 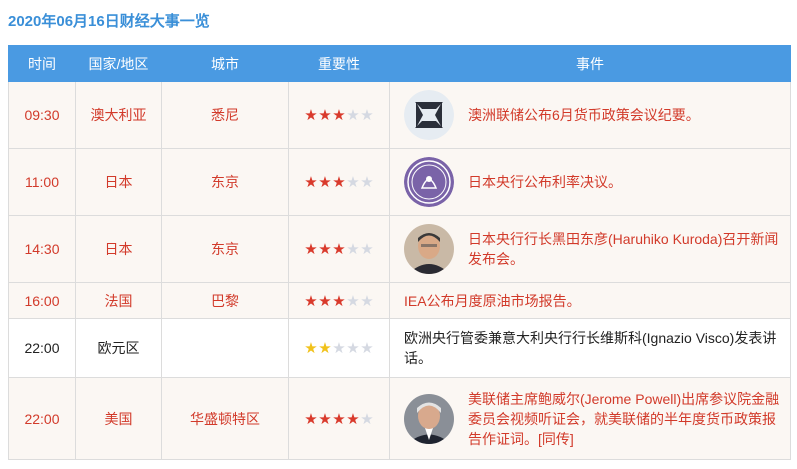 I want to click on rba-logo-icon, so click(x=429, y=115).